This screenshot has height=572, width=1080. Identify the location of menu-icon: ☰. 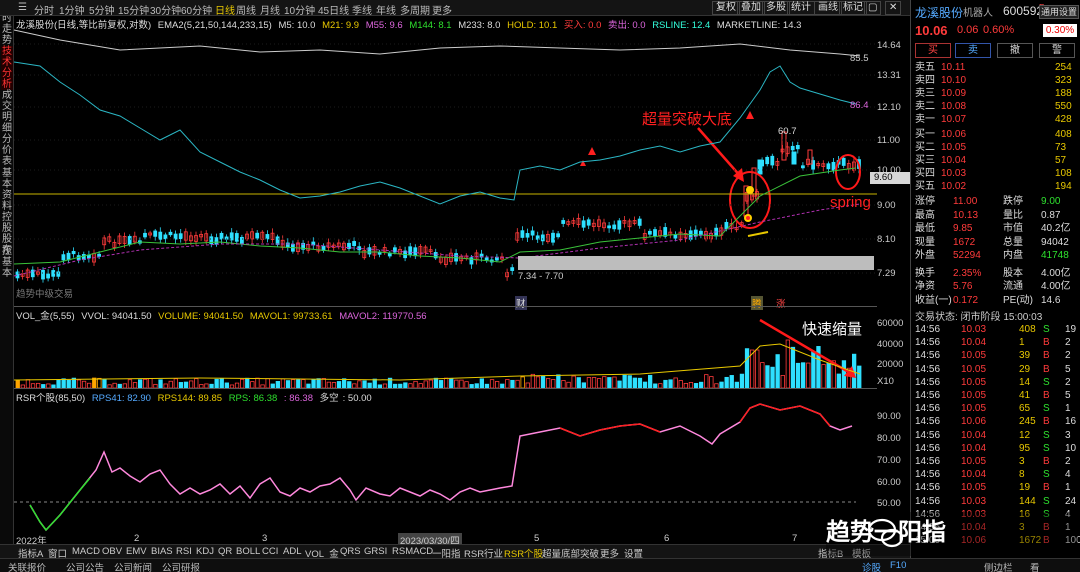
(22, 7).